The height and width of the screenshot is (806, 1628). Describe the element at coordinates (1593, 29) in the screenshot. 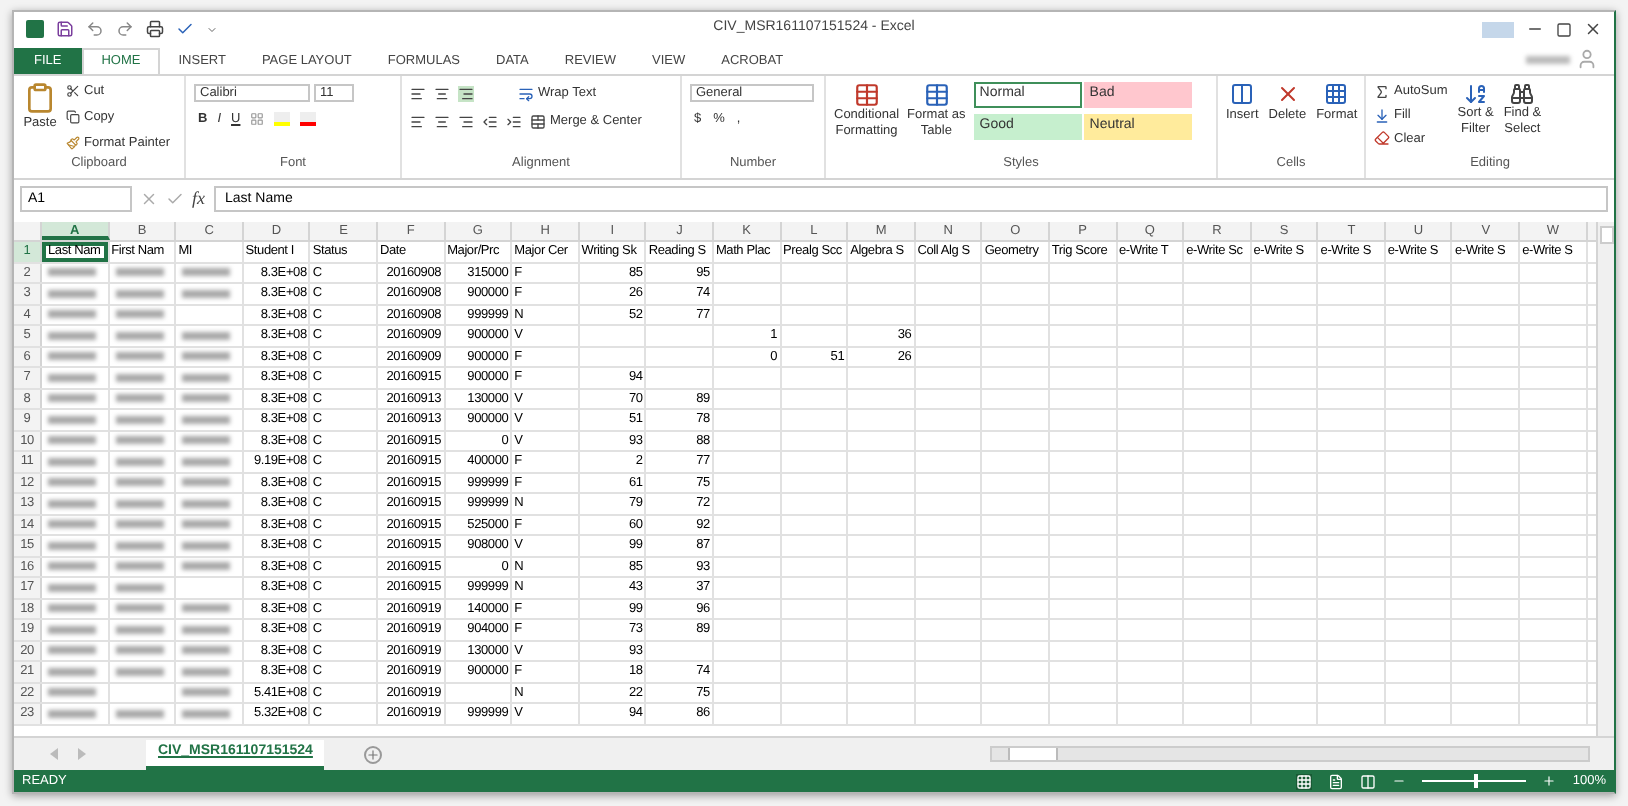

I see `close-icon` at that location.